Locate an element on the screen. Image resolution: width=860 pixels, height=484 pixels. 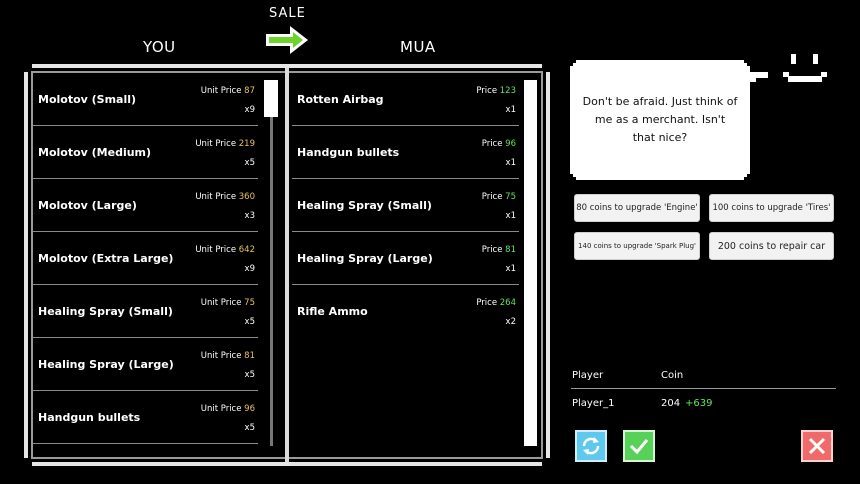
left-scrollbar-track is located at coordinates (271, 263).